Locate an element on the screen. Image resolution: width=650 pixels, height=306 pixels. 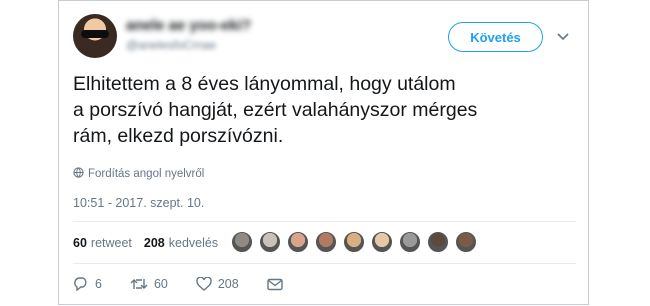
mail-icon is located at coordinates (275, 284).